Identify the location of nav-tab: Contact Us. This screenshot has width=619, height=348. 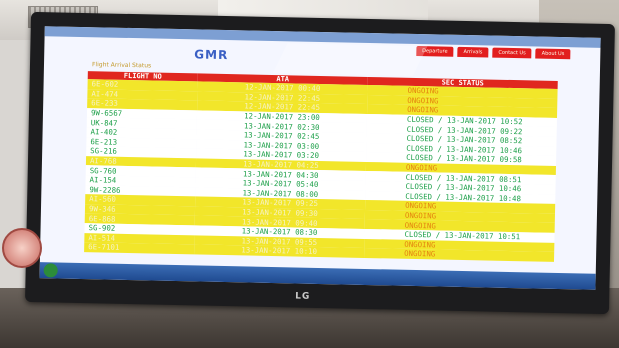
(512, 53).